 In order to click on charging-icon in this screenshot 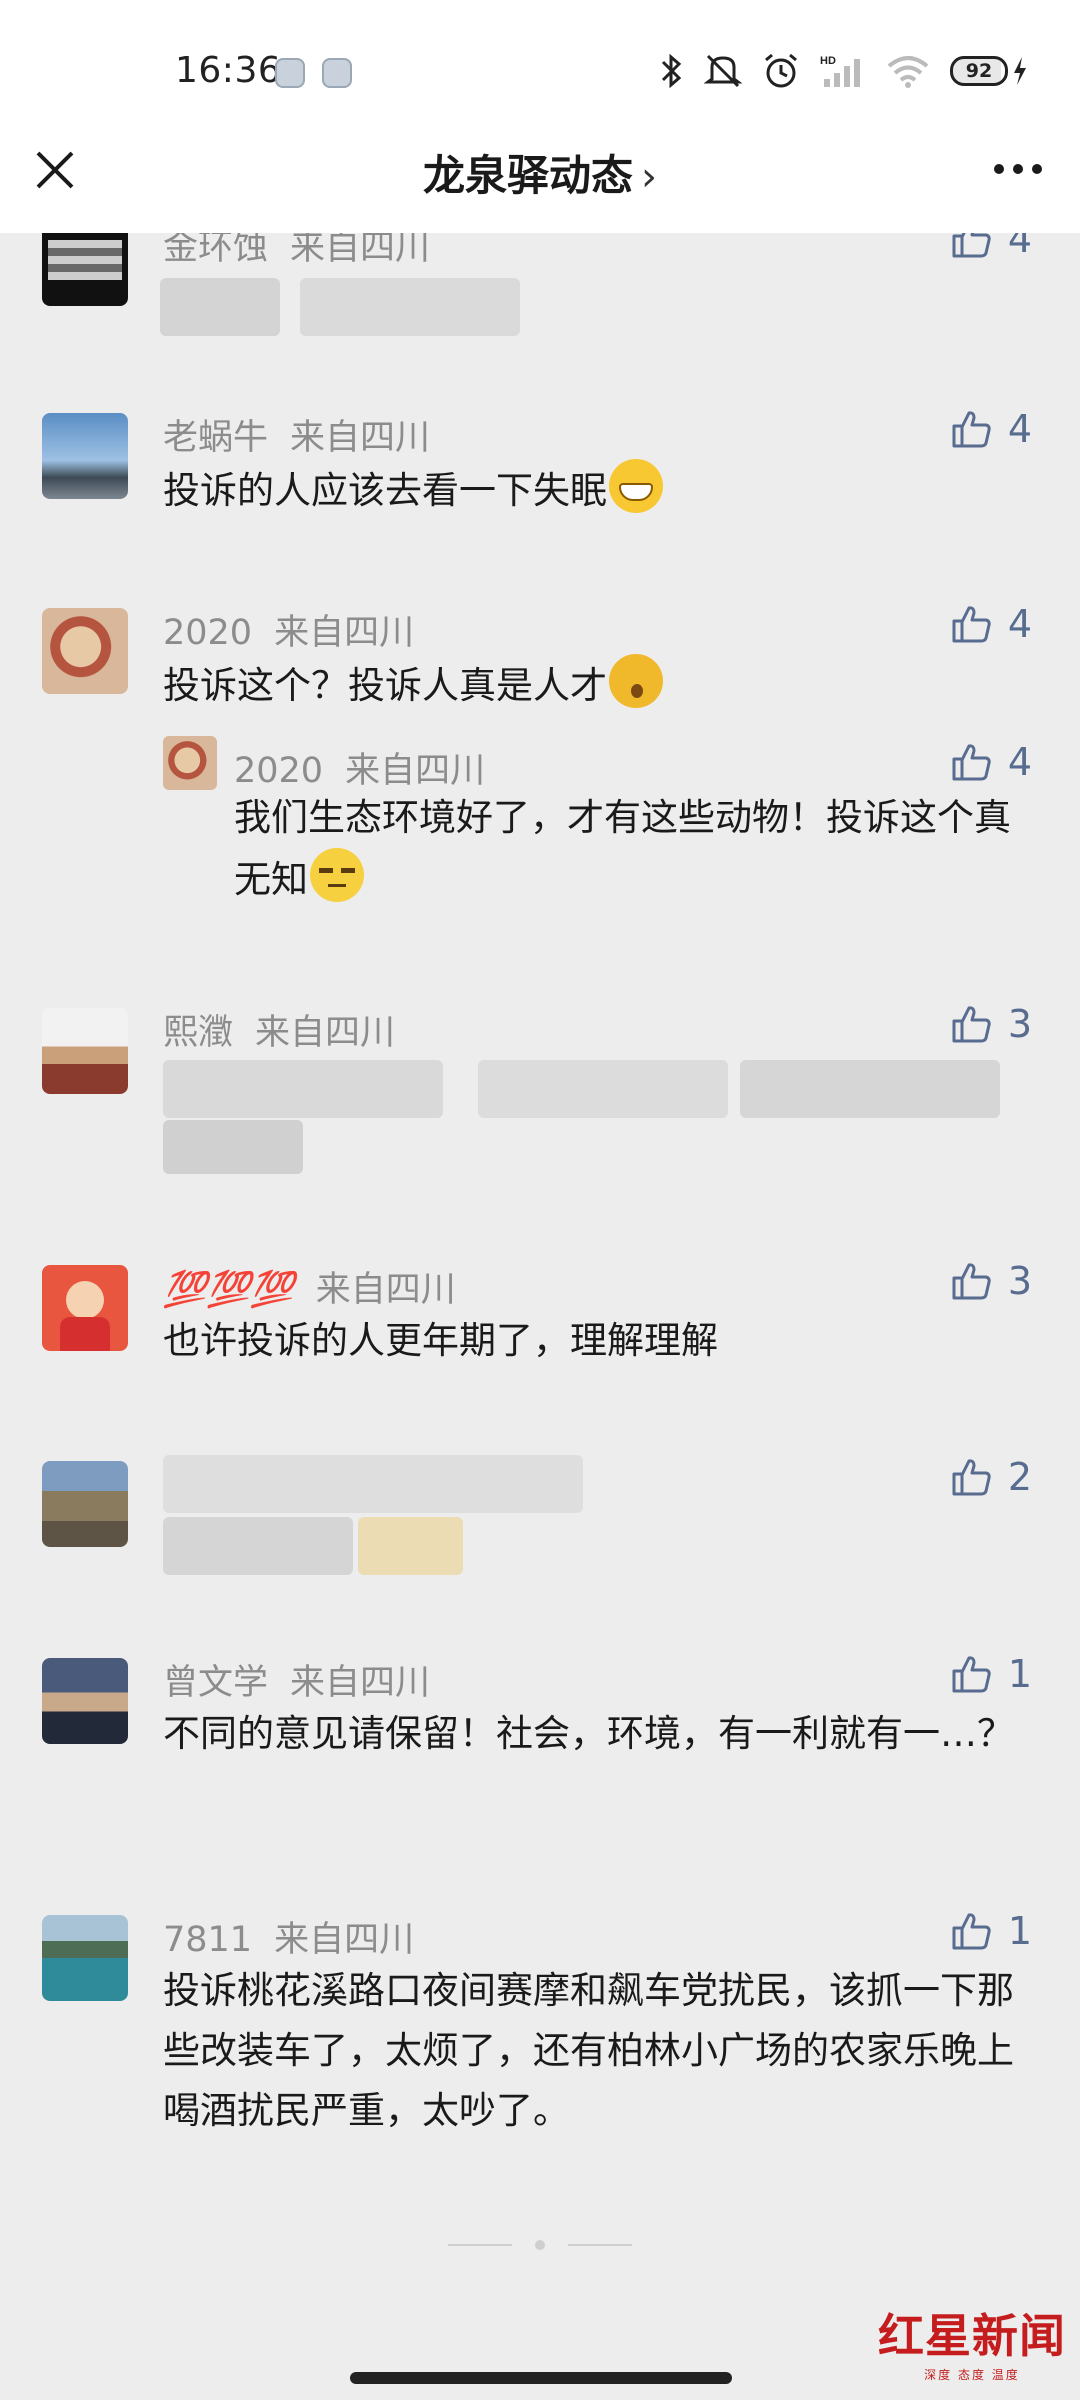, I will do `click(1020, 71)`.